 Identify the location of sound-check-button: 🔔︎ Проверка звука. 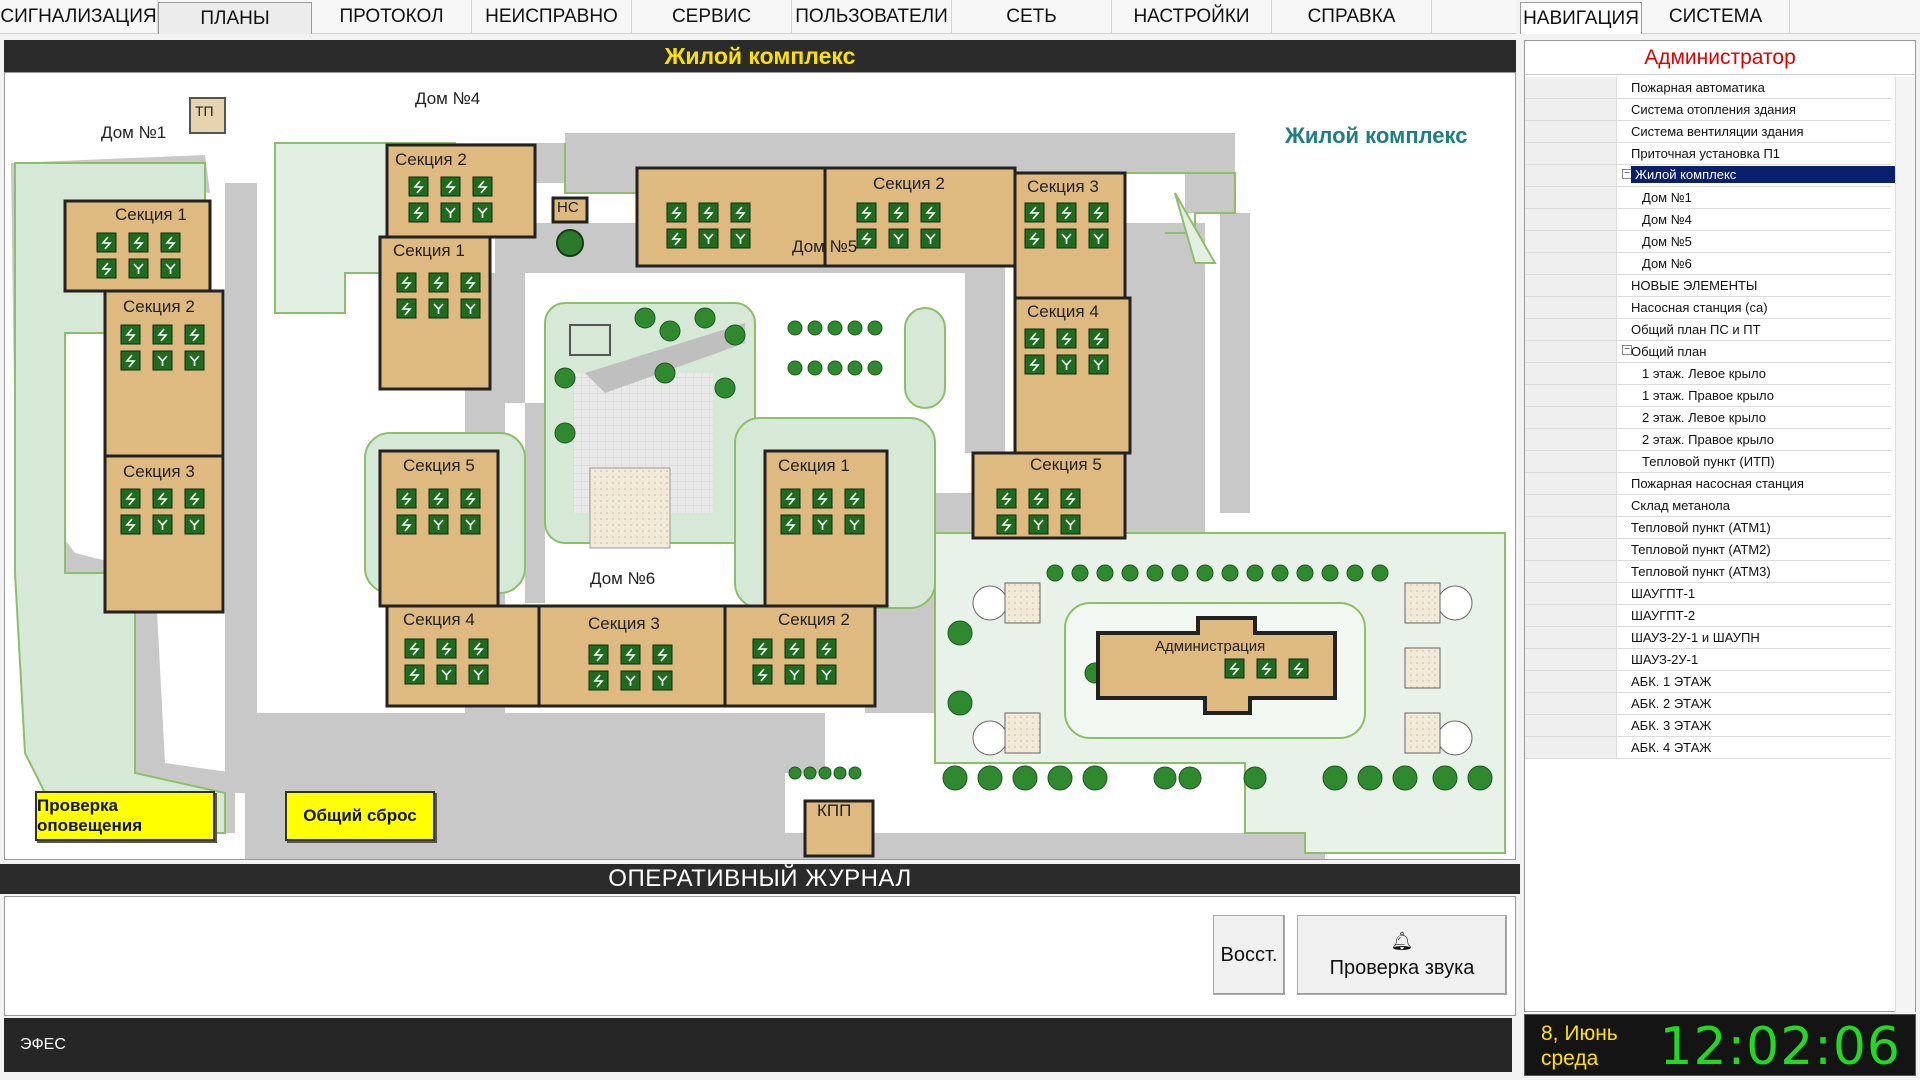
(1402, 955).